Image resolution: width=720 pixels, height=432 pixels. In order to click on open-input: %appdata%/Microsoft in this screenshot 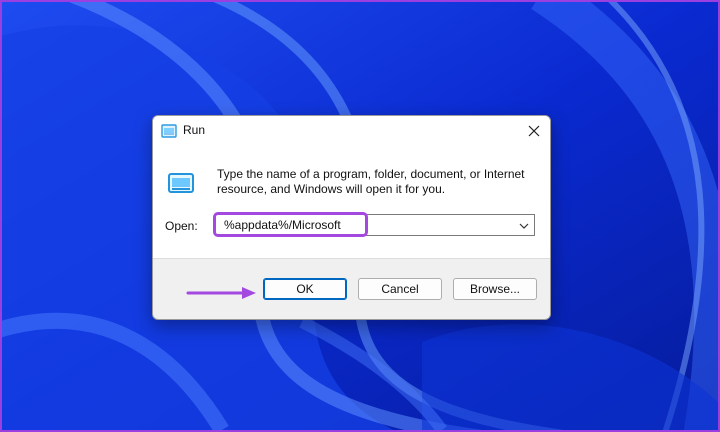, I will do `click(282, 225)`.